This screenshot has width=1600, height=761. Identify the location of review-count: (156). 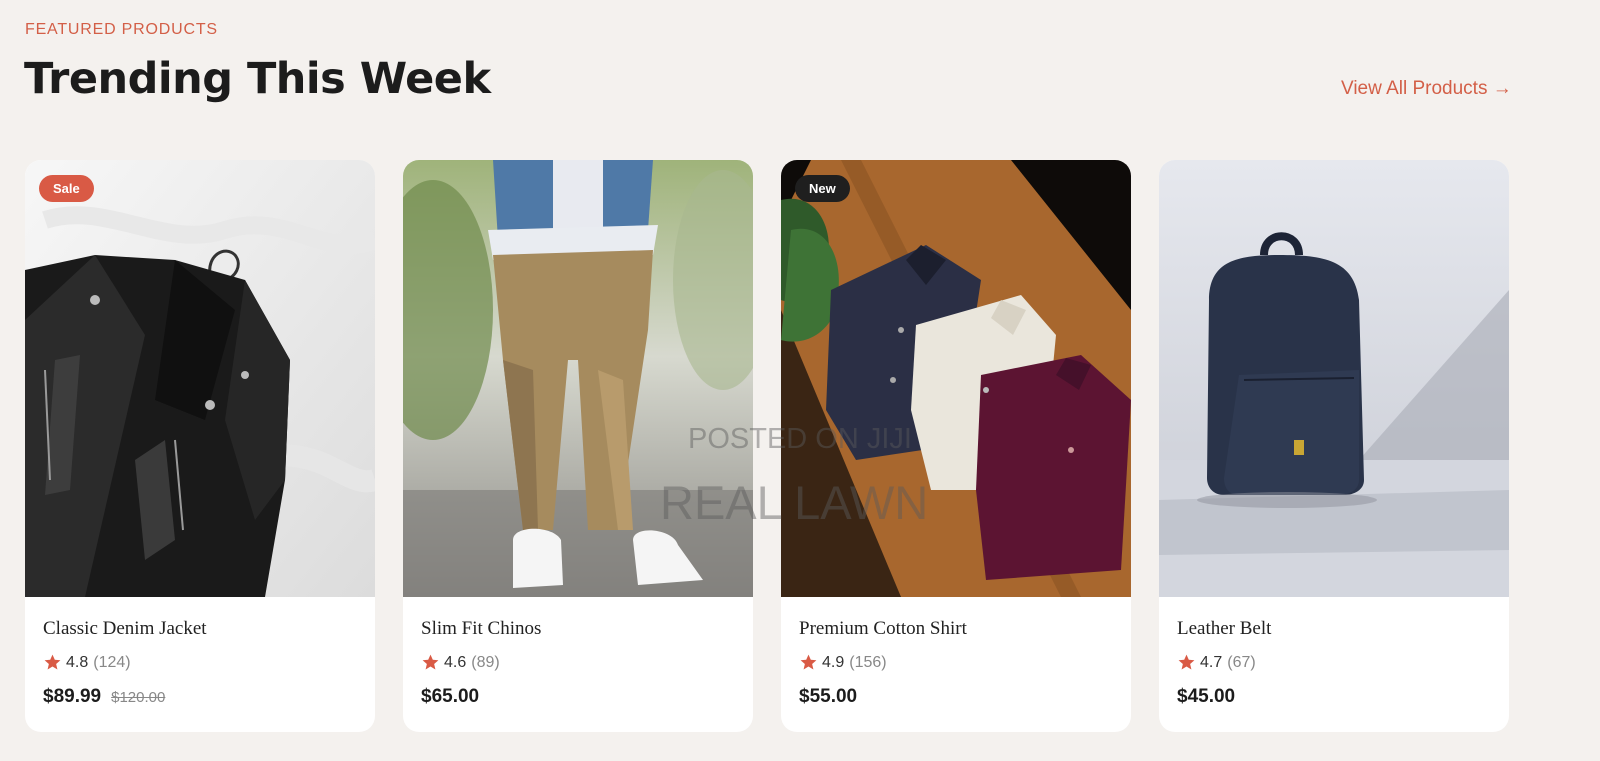
(868, 662).